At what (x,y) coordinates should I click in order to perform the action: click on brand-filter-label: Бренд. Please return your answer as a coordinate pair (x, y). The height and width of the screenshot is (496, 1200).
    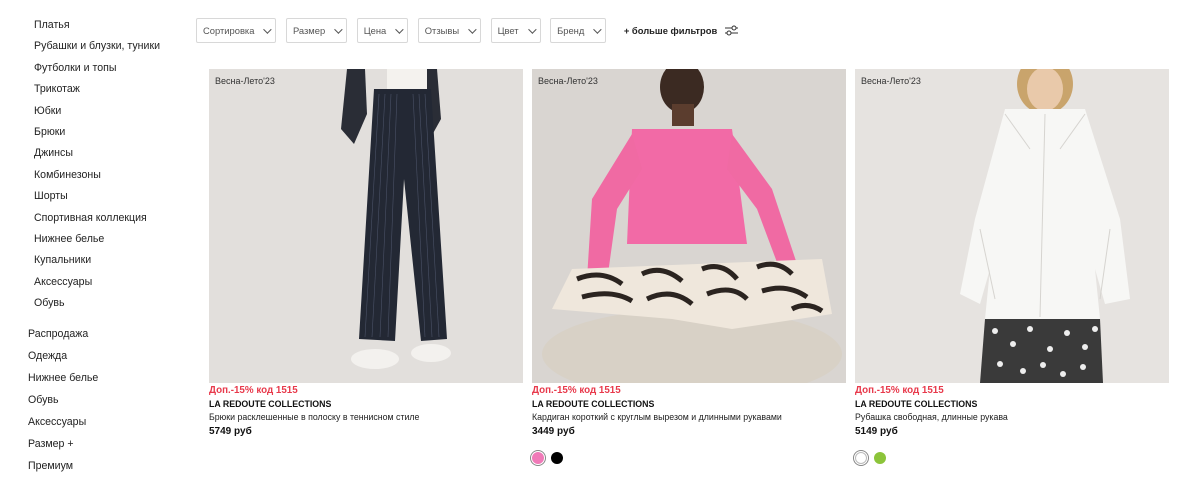
    Looking at the image, I should click on (571, 30).